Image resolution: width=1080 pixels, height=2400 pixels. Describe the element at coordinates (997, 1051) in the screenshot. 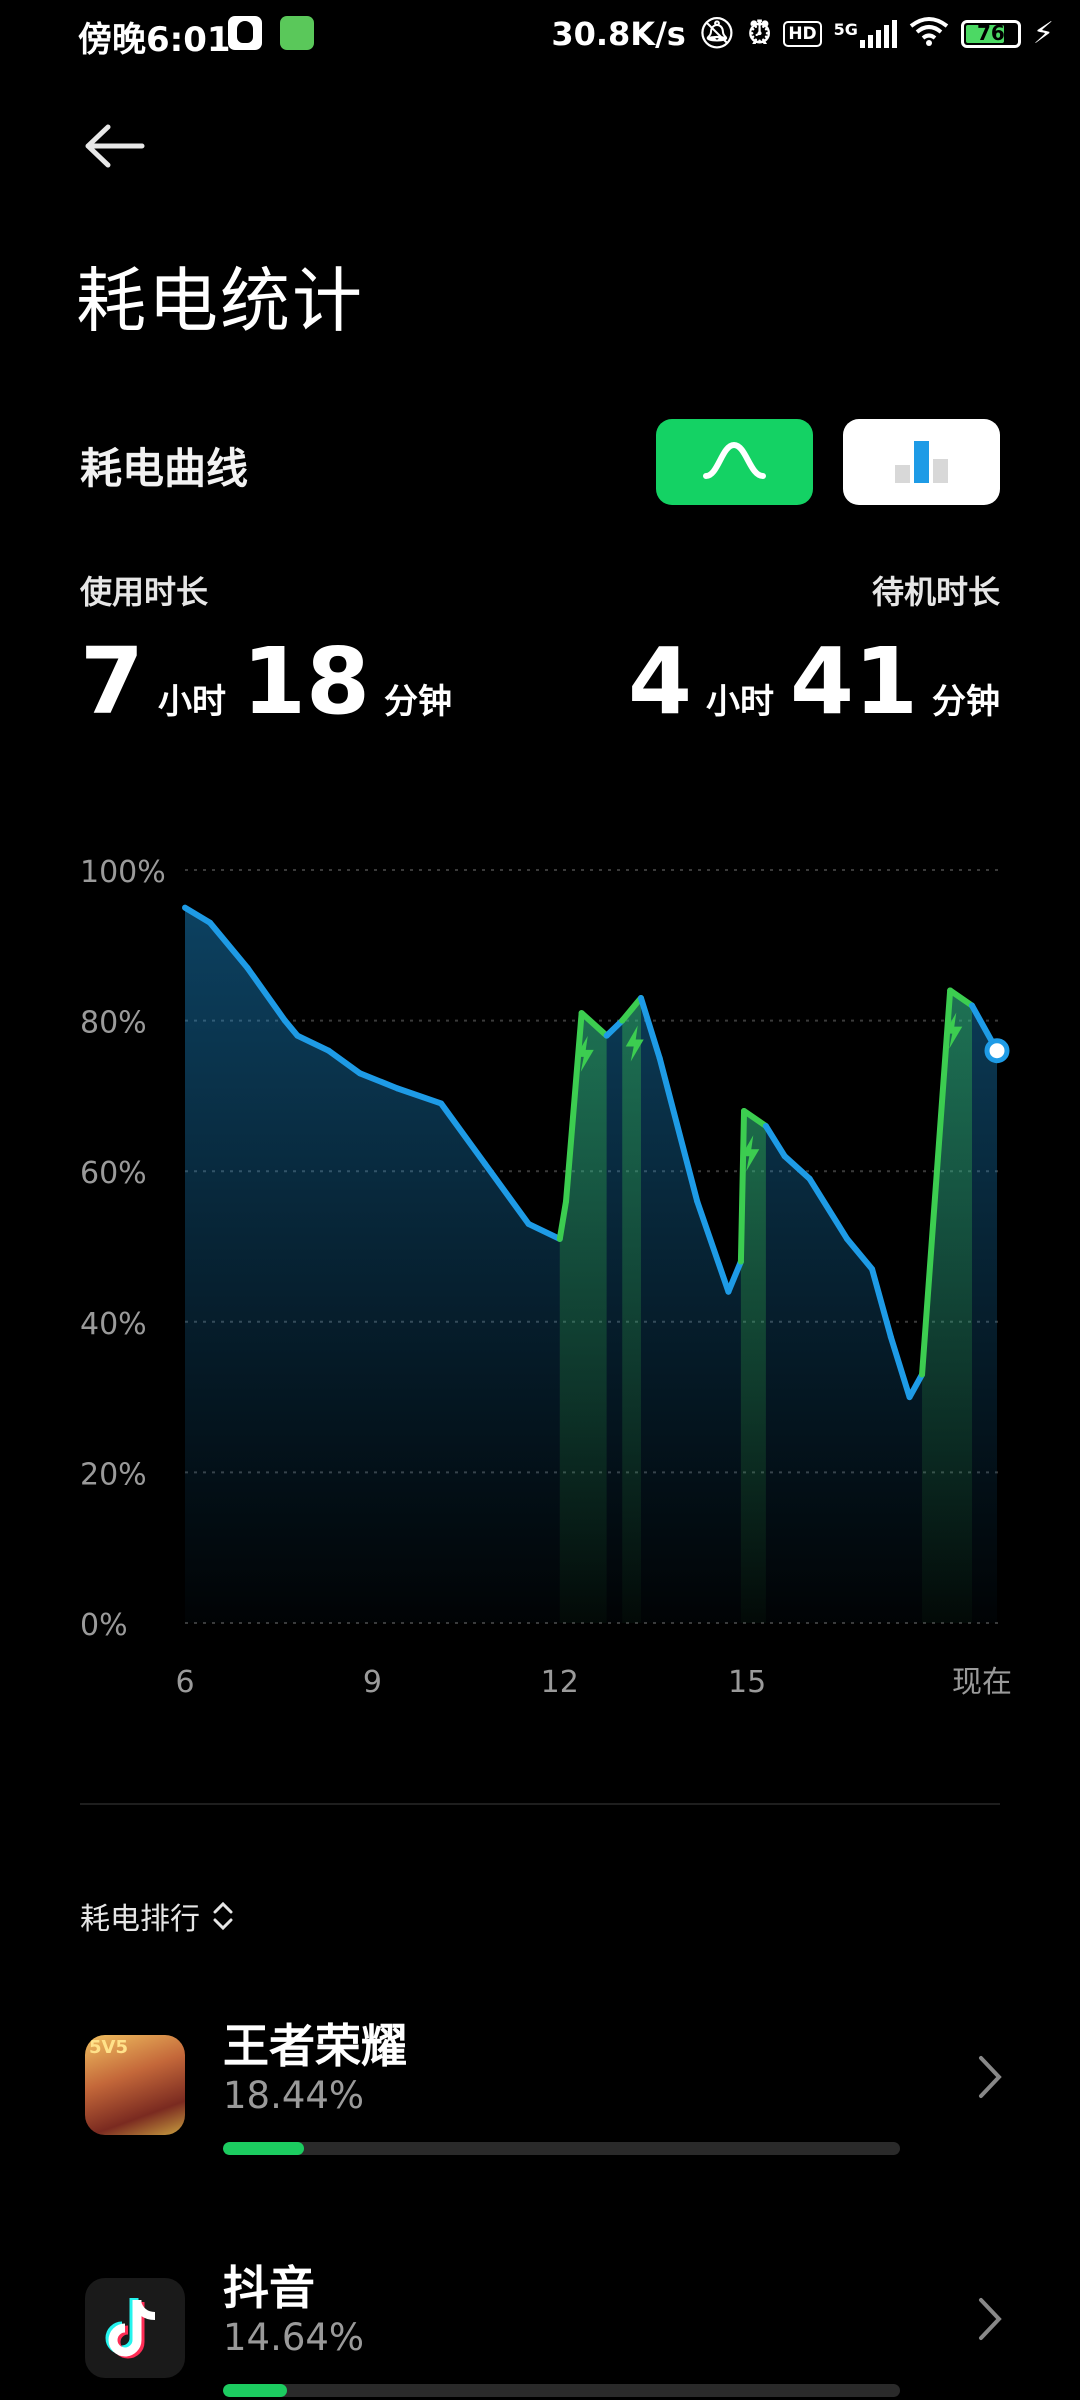

I see `current-point` at that location.